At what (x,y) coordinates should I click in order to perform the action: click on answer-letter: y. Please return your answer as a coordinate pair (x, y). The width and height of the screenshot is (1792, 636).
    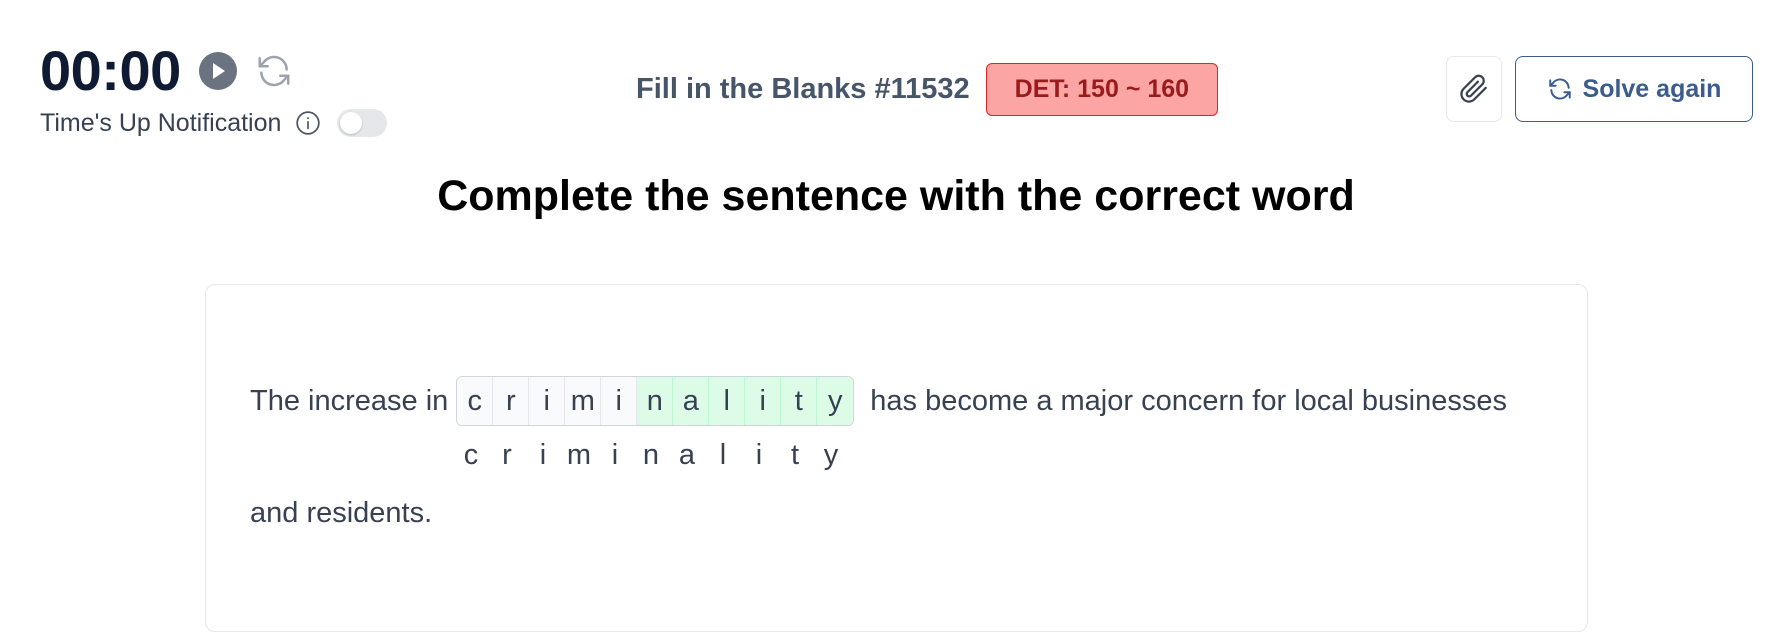
    Looking at the image, I should click on (831, 455).